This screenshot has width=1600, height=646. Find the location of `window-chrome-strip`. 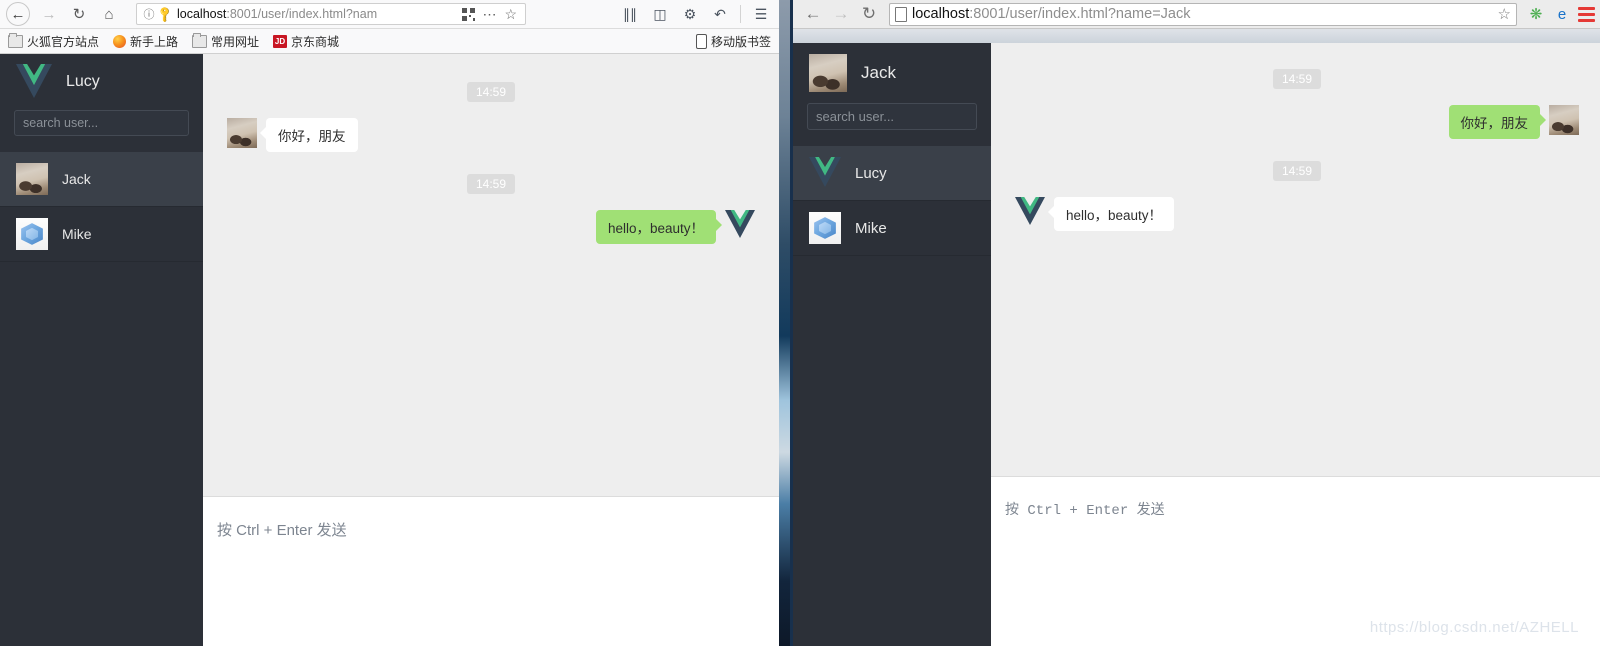

window-chrome-strip is located at coordinates (1196, 36).